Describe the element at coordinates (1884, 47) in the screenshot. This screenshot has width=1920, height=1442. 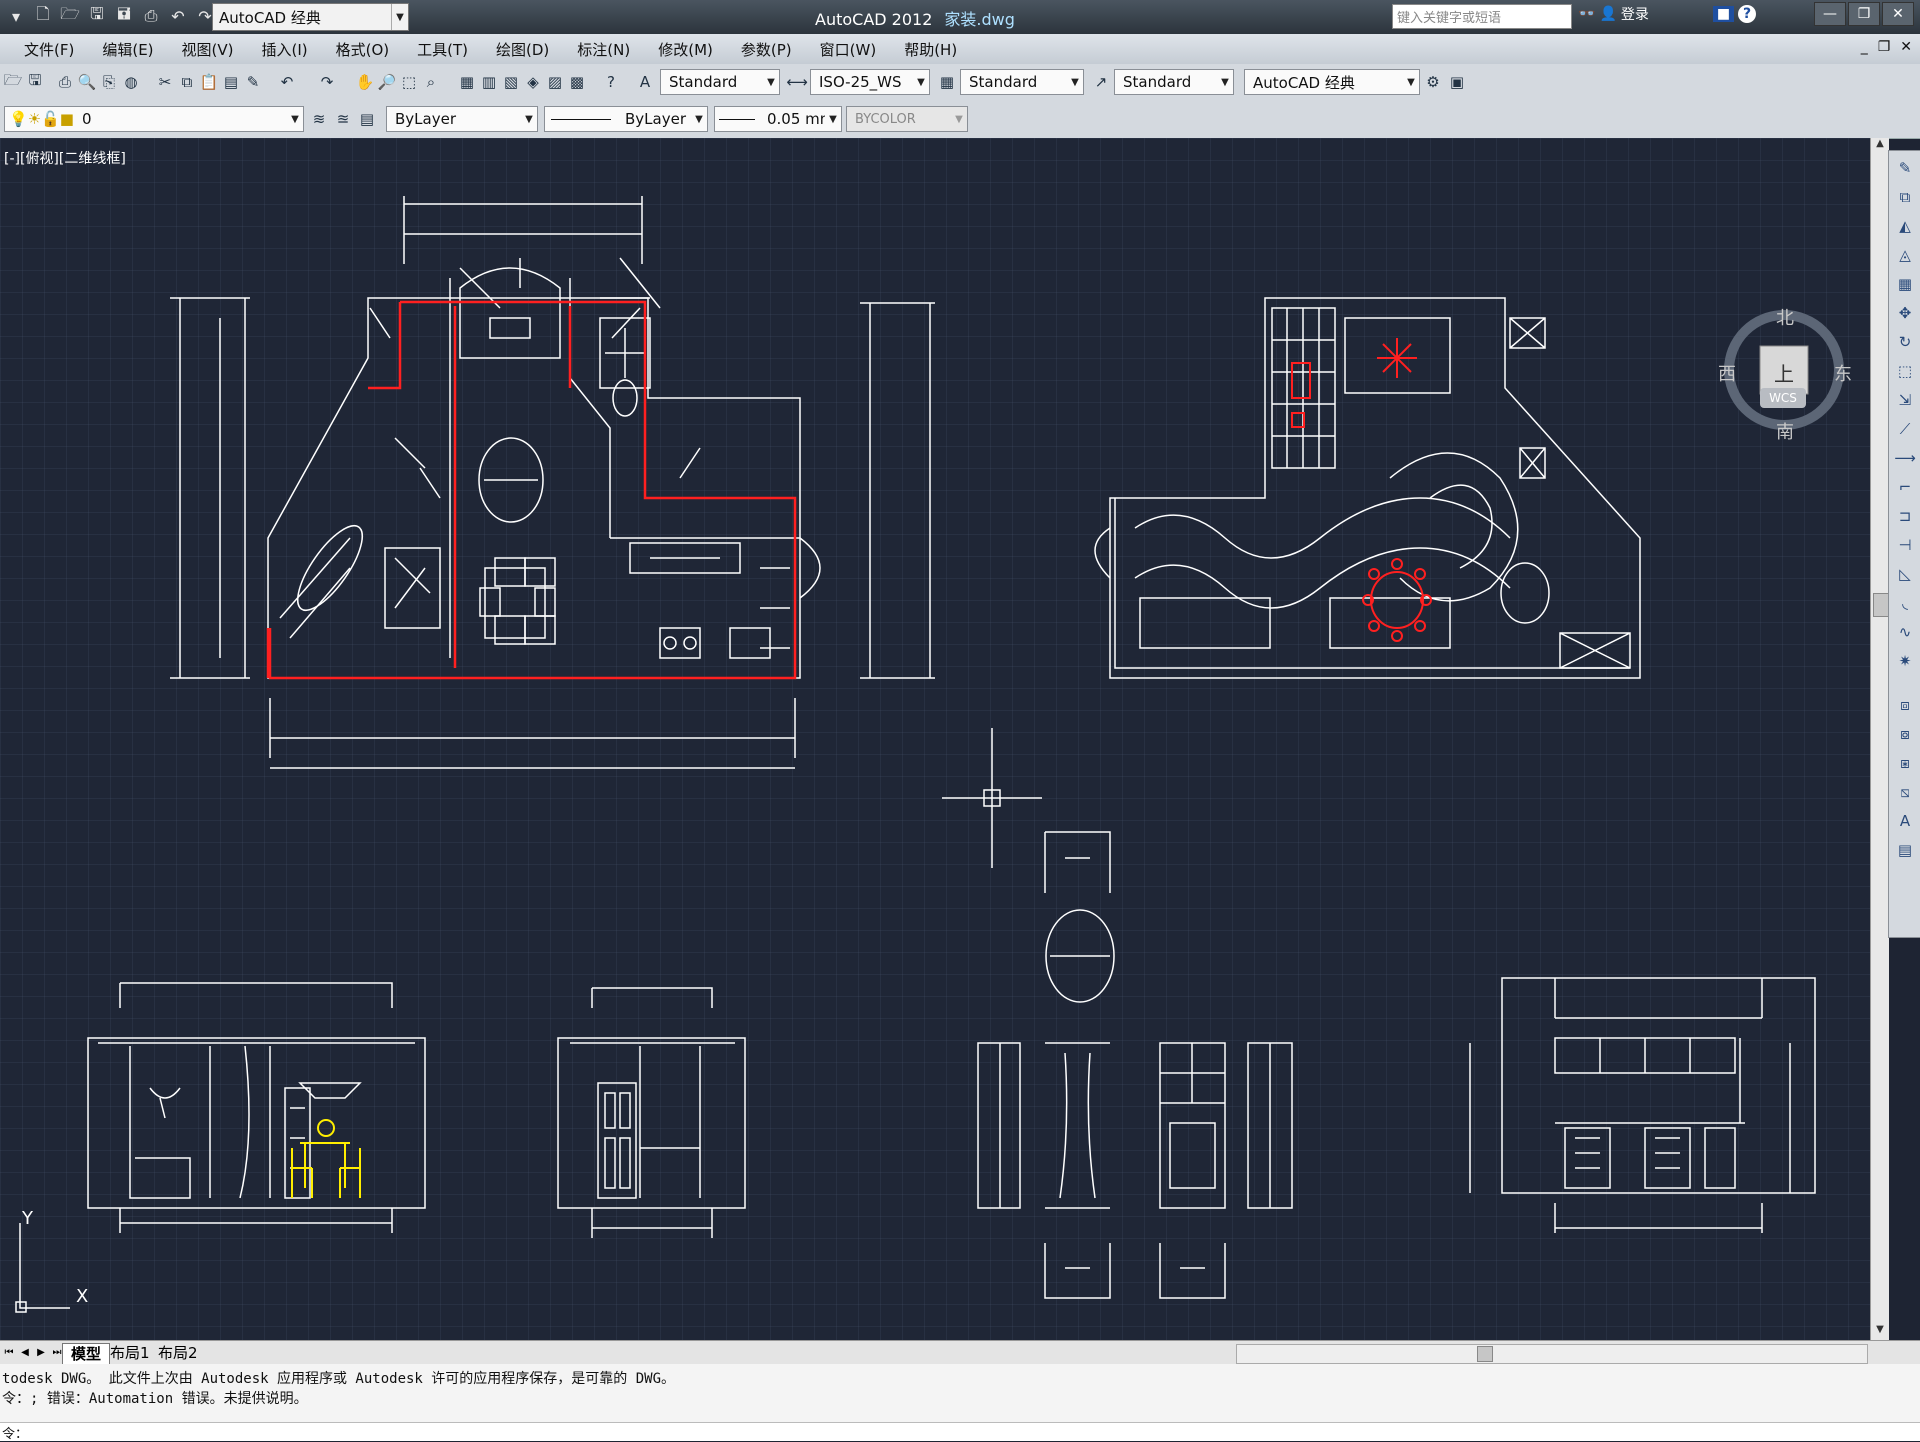
I see `doc-restore-icon: ❐` at that location.